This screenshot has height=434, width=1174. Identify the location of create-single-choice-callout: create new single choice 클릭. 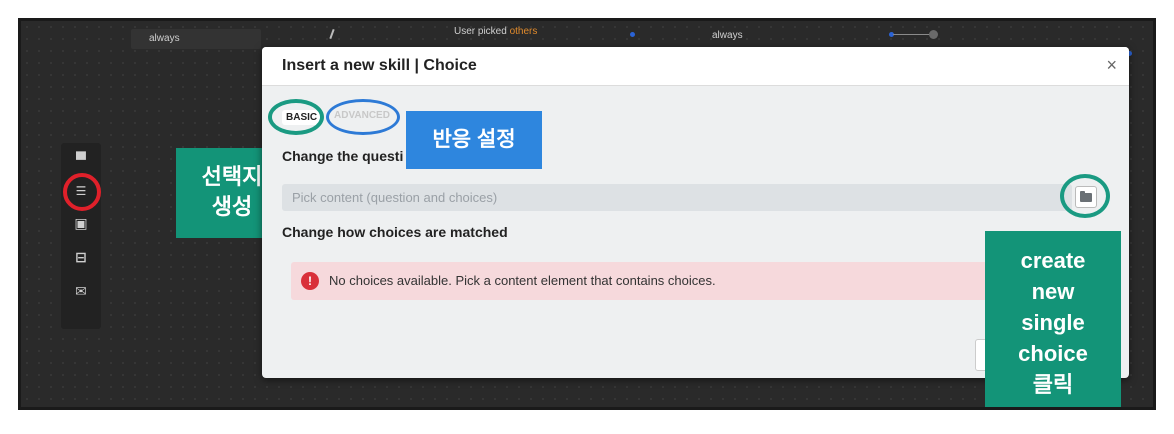
(1053, 319).